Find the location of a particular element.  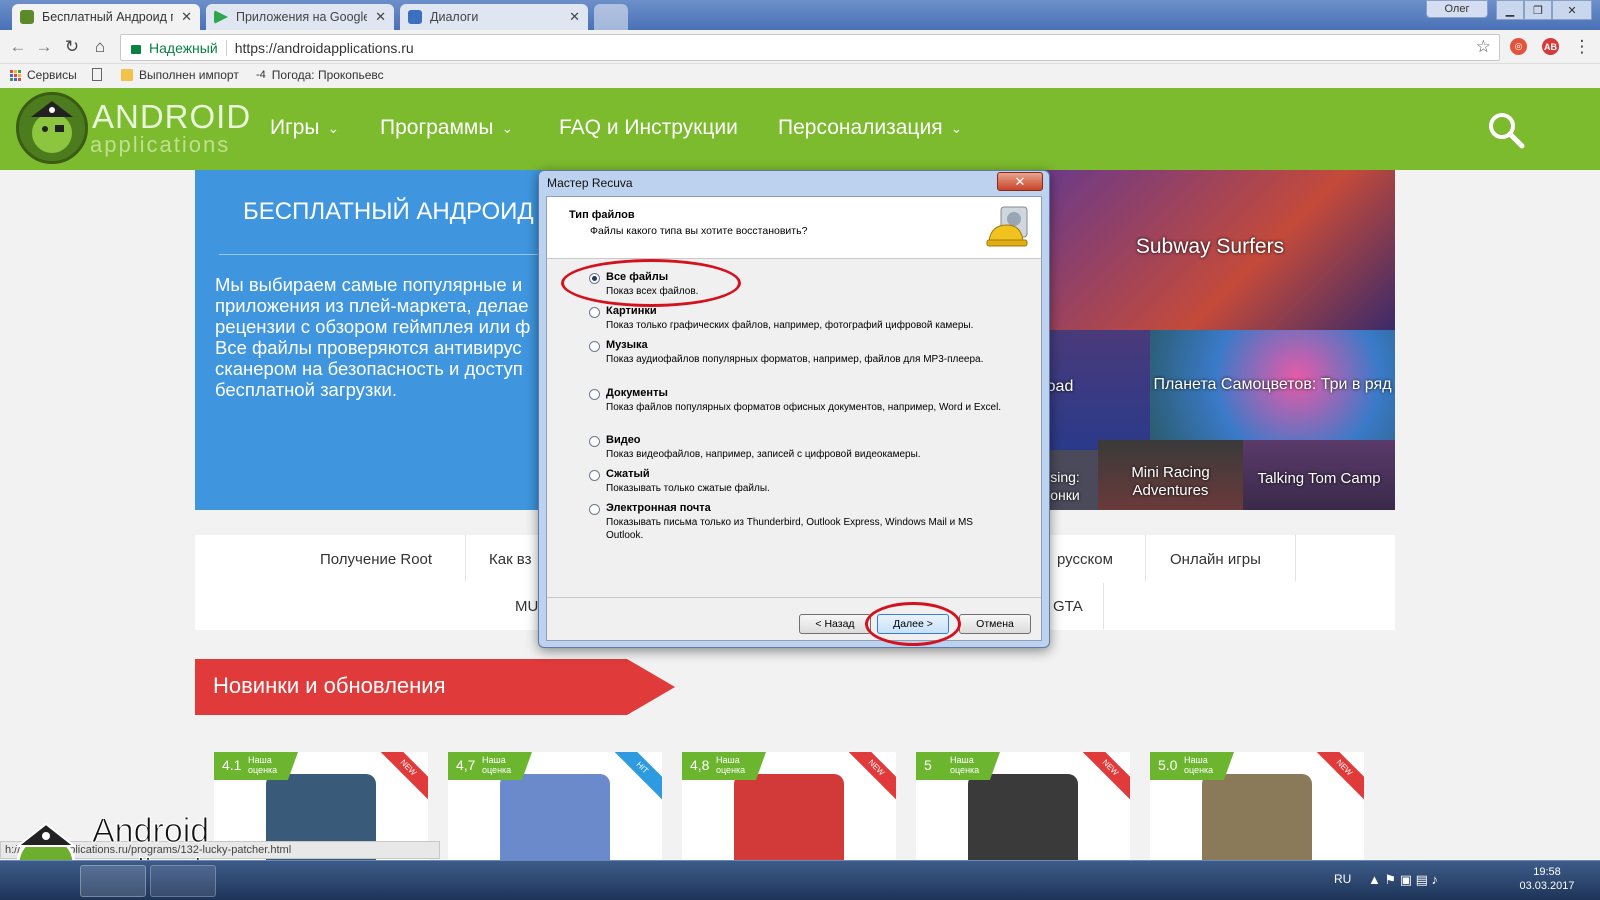

clock: 19:58 03.03.2017 is located at coordinates (1547, 879).